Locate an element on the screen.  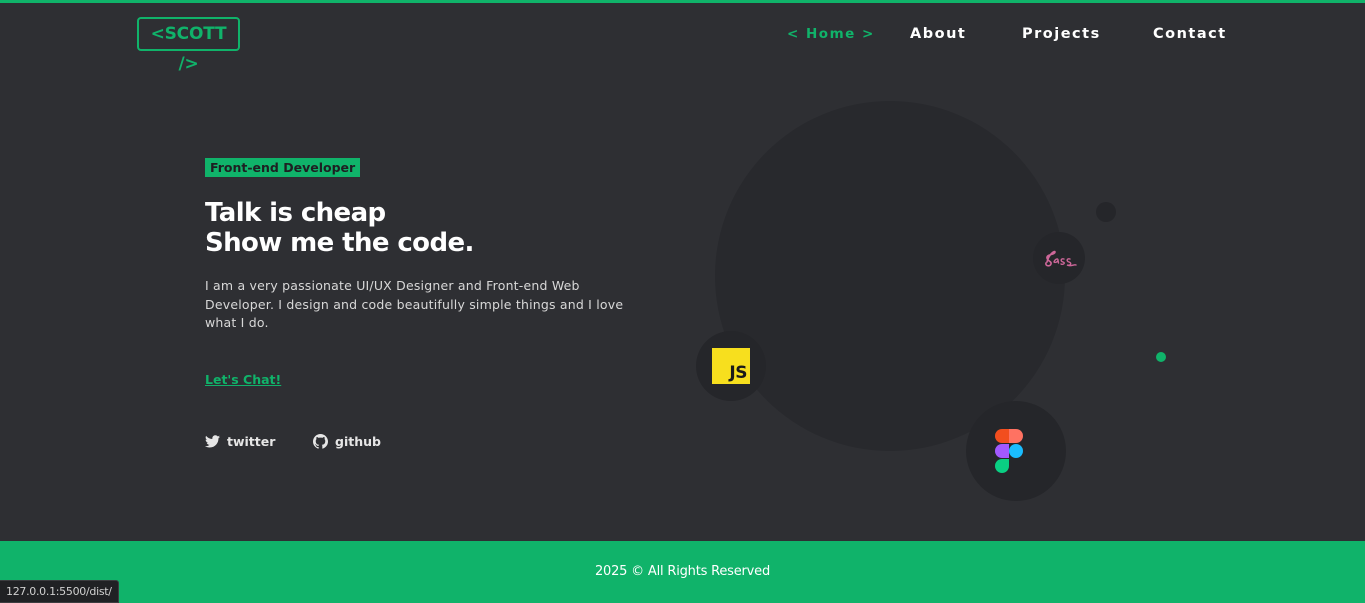
hero-headline: Talk is cheap Show me the code. is located at coordinates (339, 228).